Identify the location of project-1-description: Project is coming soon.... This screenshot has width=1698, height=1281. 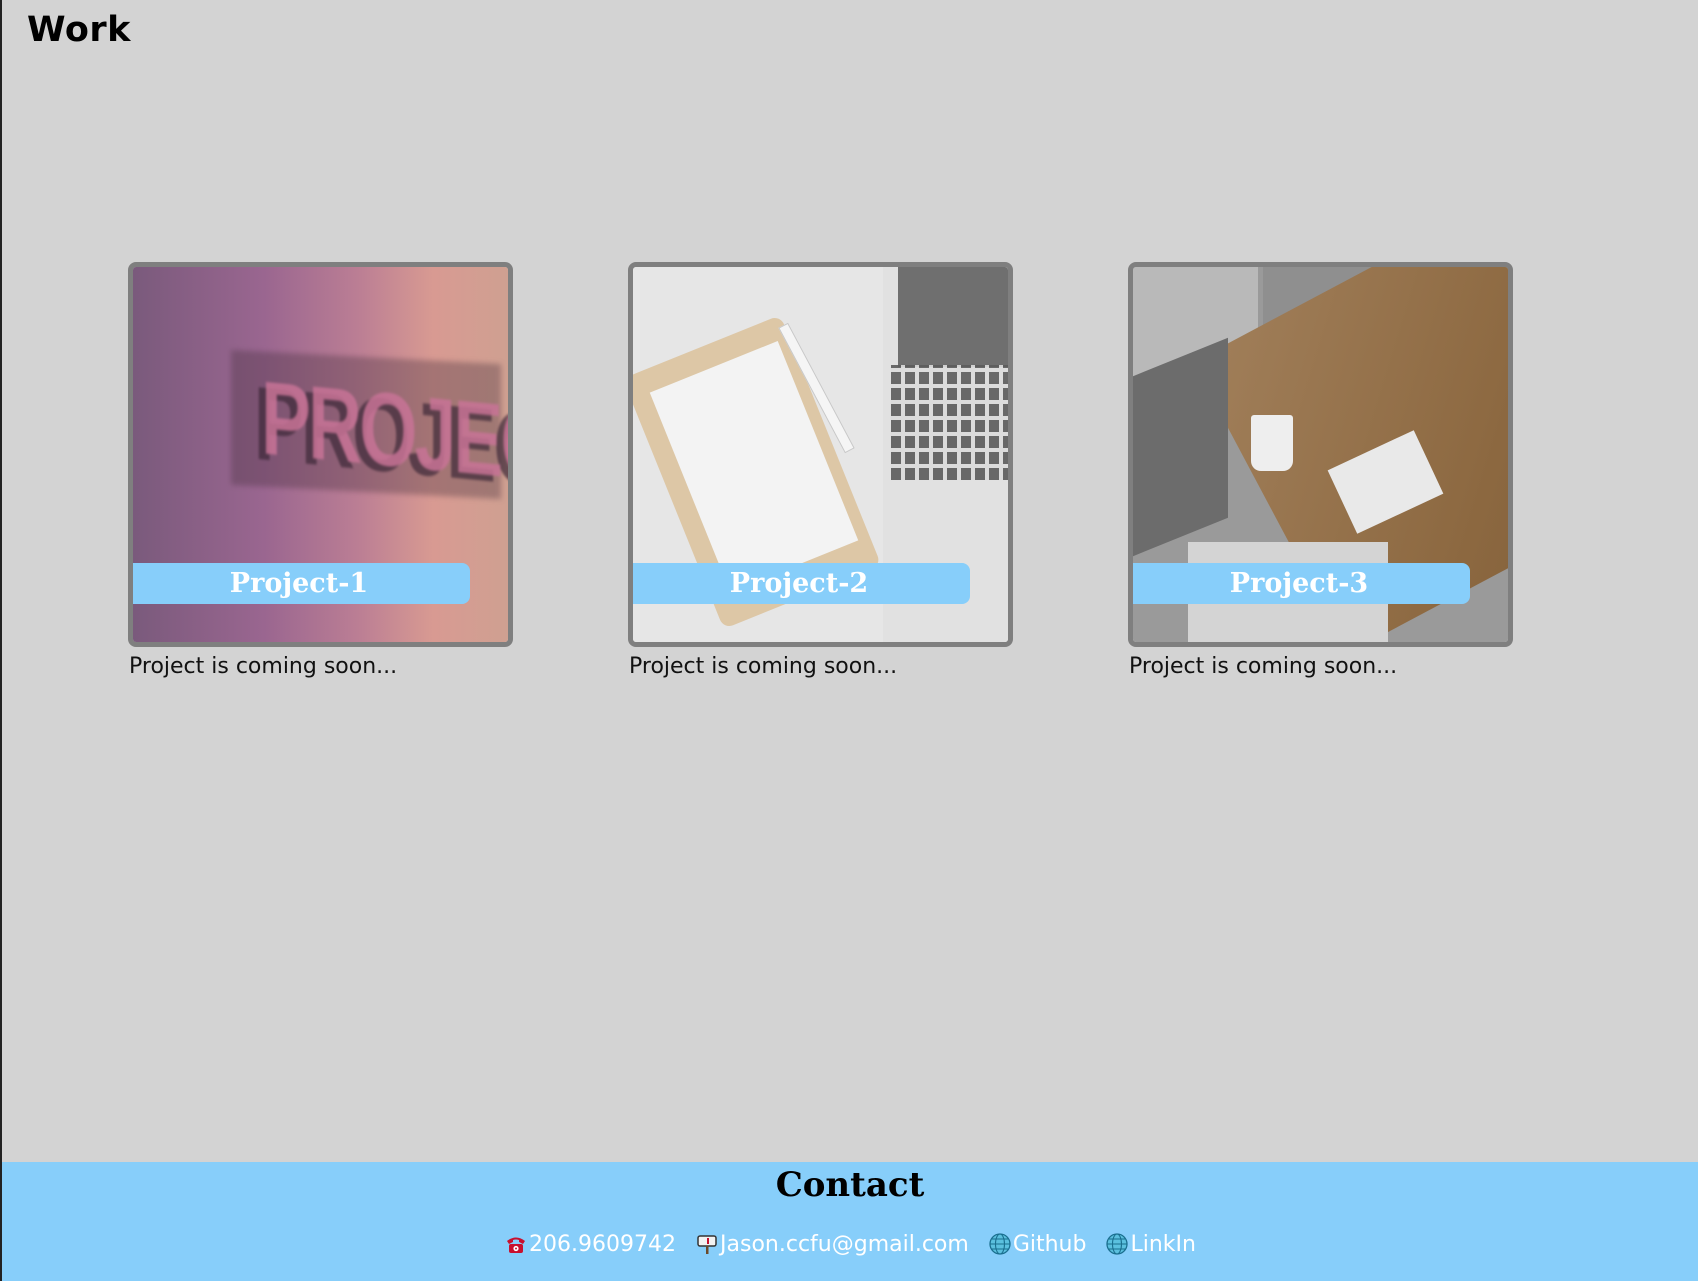
(263, 666).